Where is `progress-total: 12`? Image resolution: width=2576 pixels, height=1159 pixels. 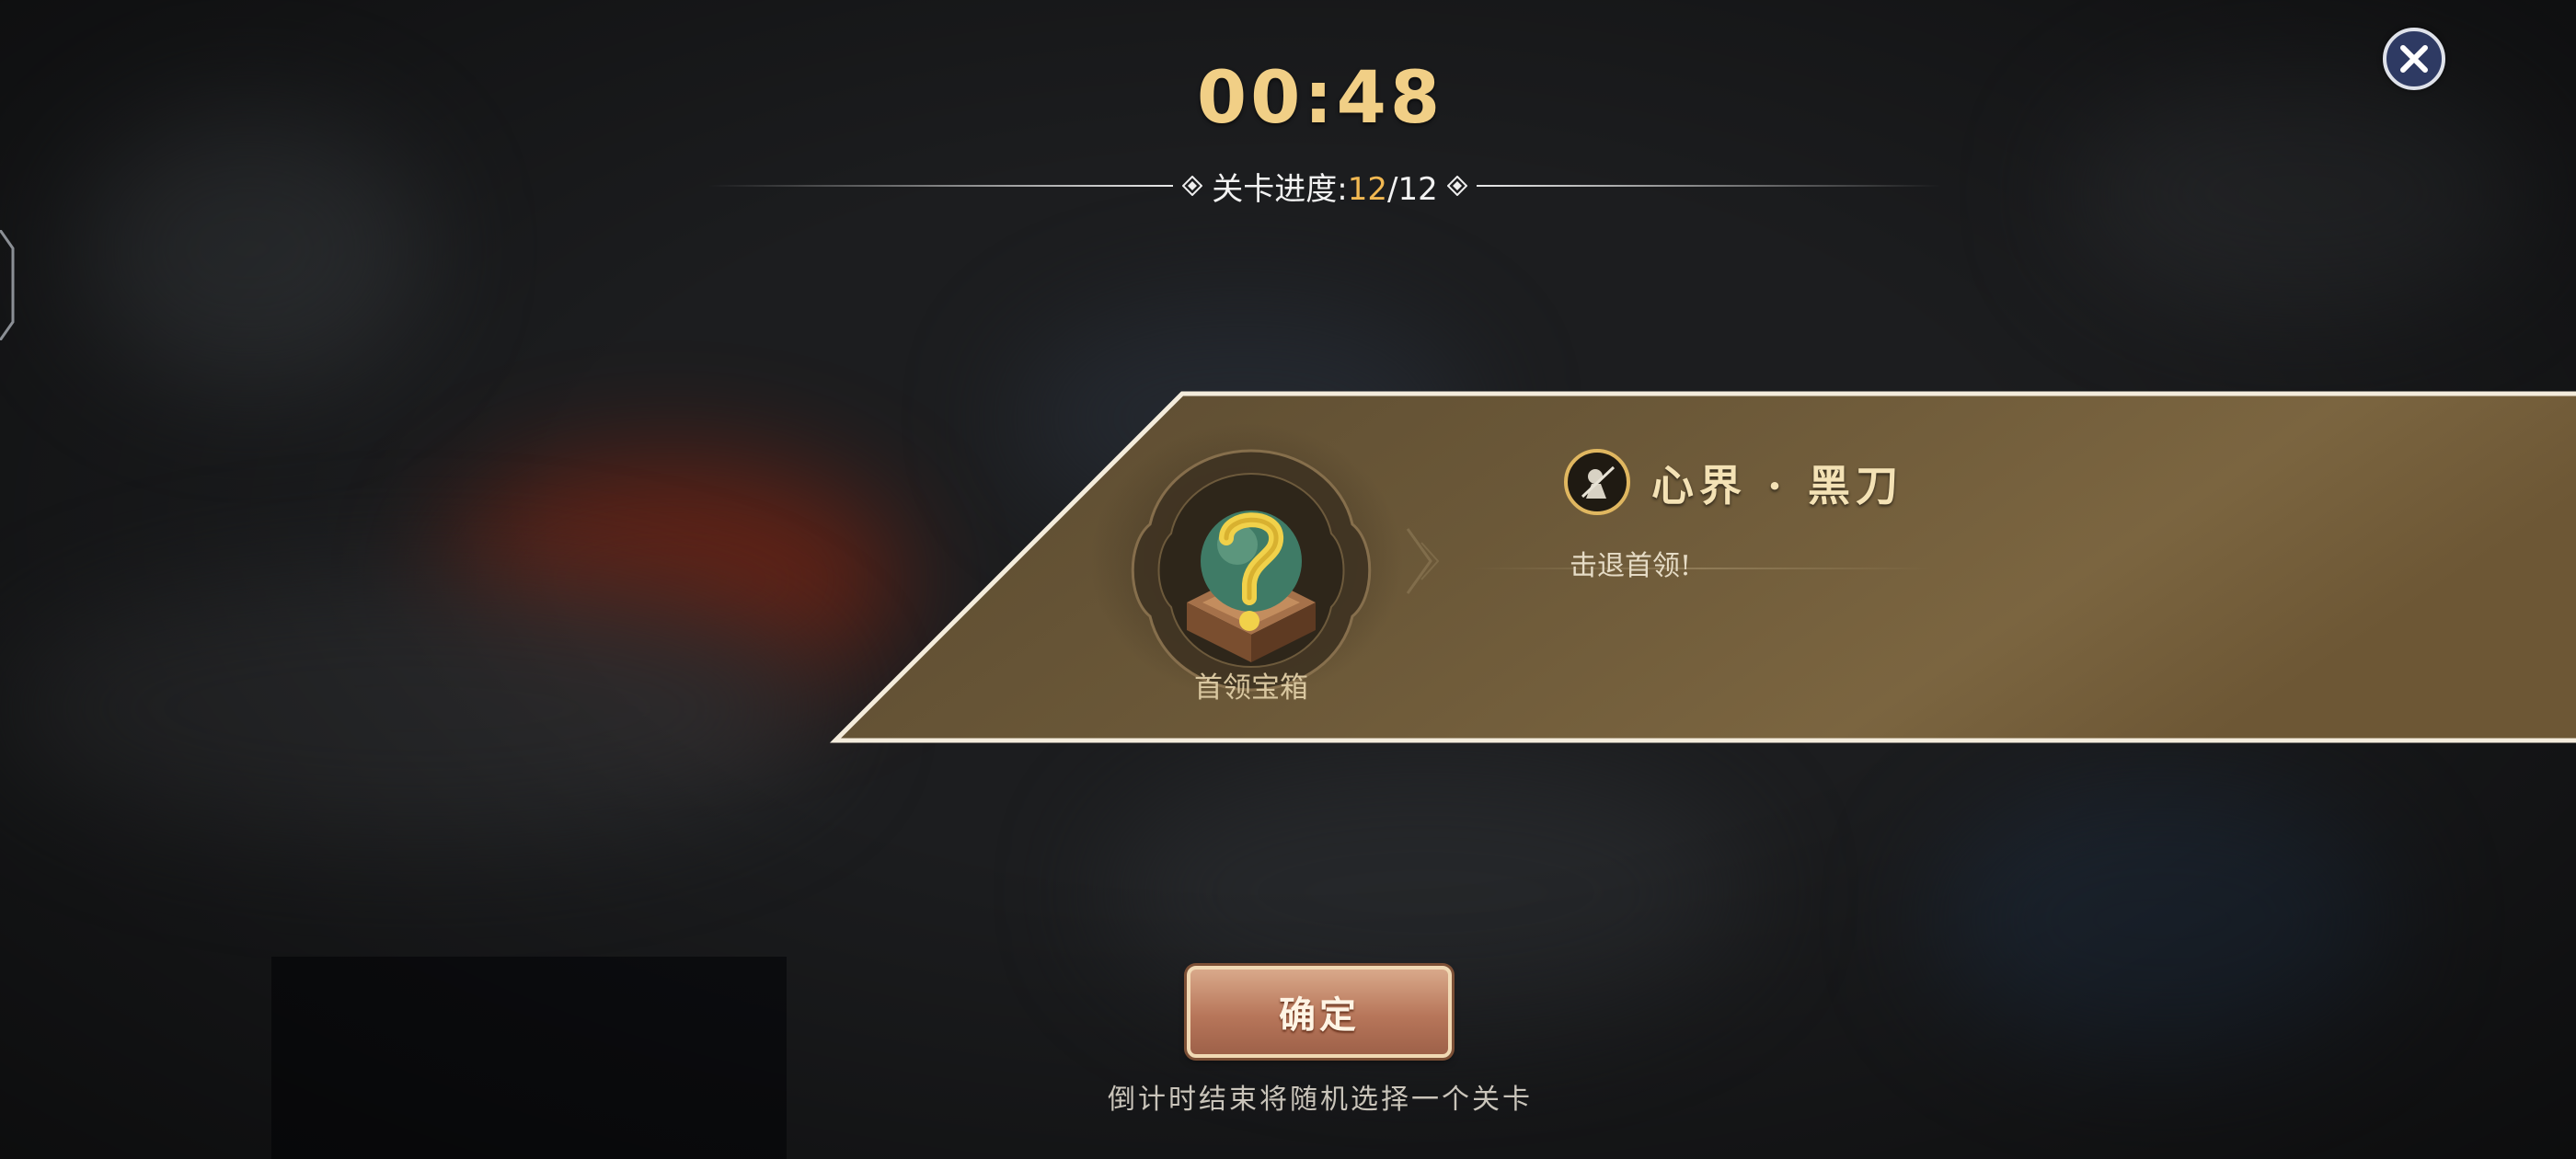 progress-total: 12 is located at coordinates (1417, 189).